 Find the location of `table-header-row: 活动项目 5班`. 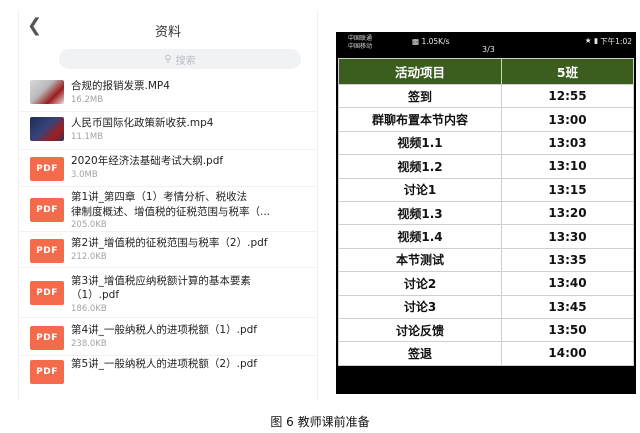

table-header-row: 活动项目 5班 is located at coordinates (486, 71).